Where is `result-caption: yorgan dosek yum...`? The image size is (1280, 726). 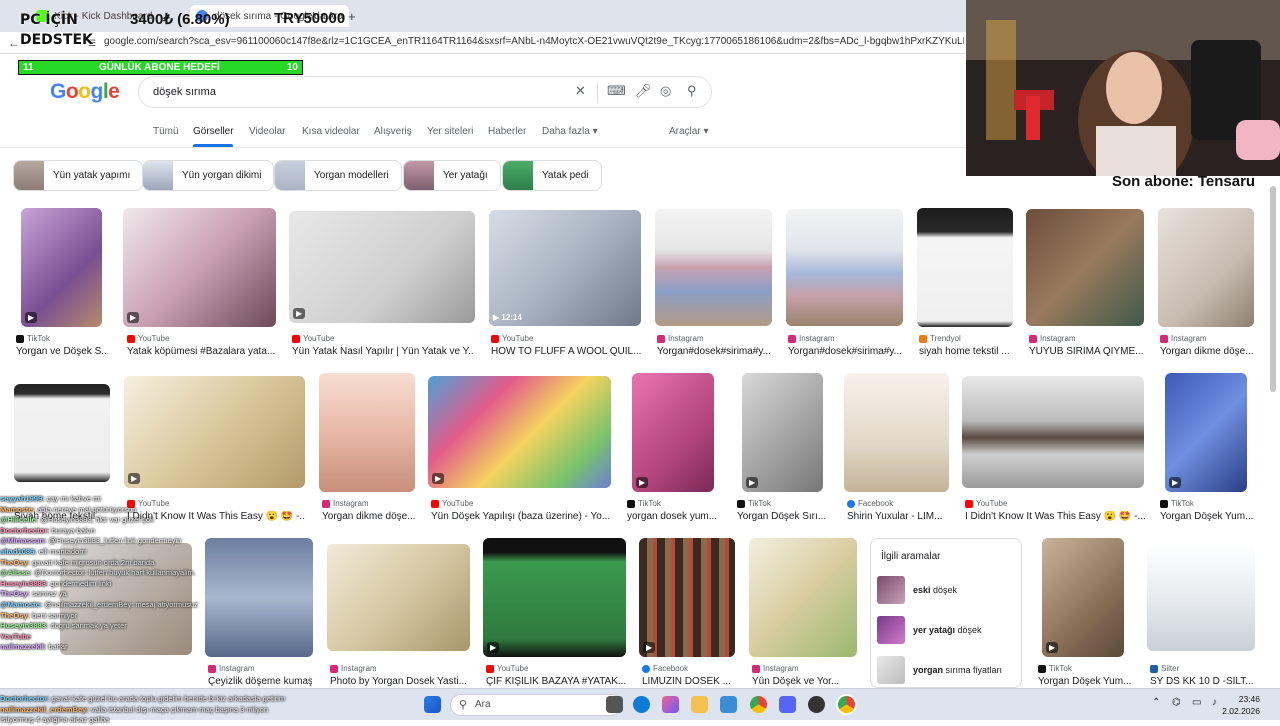
result-caption: yorgan dosek yum... is located at coordinates (672, 516).